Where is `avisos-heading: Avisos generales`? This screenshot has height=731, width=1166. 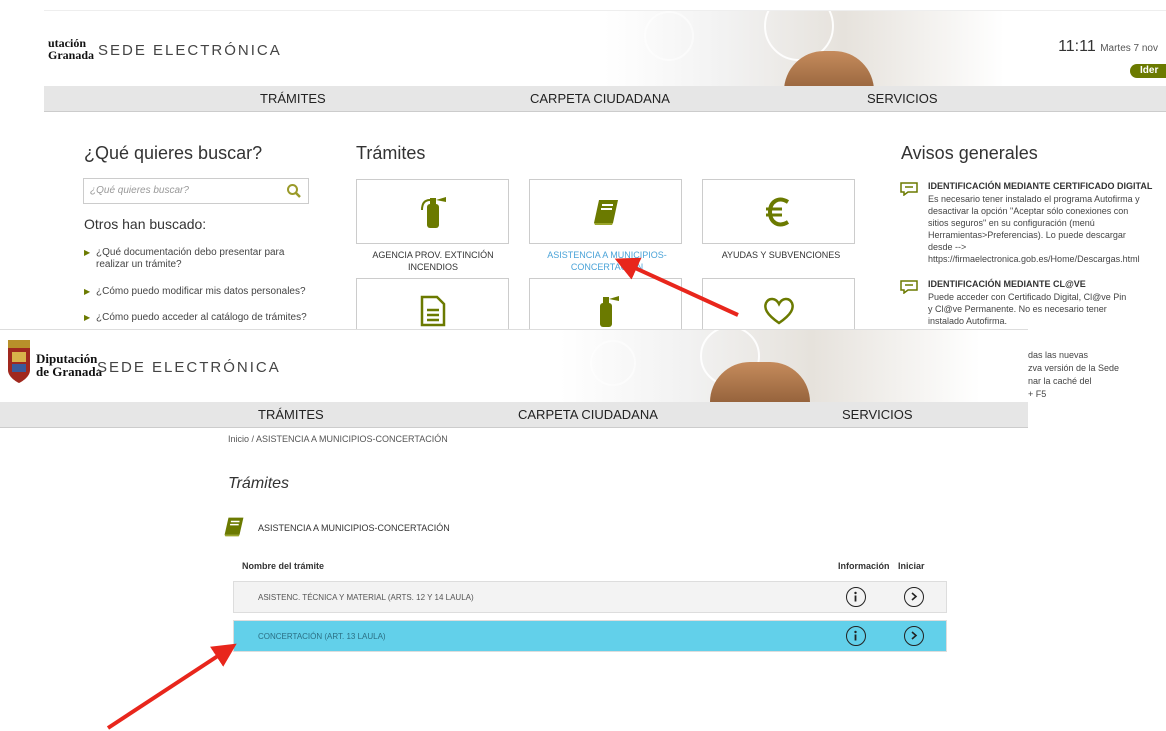
avisos-heading: Avisos generales is located at coordinates (969, 153).